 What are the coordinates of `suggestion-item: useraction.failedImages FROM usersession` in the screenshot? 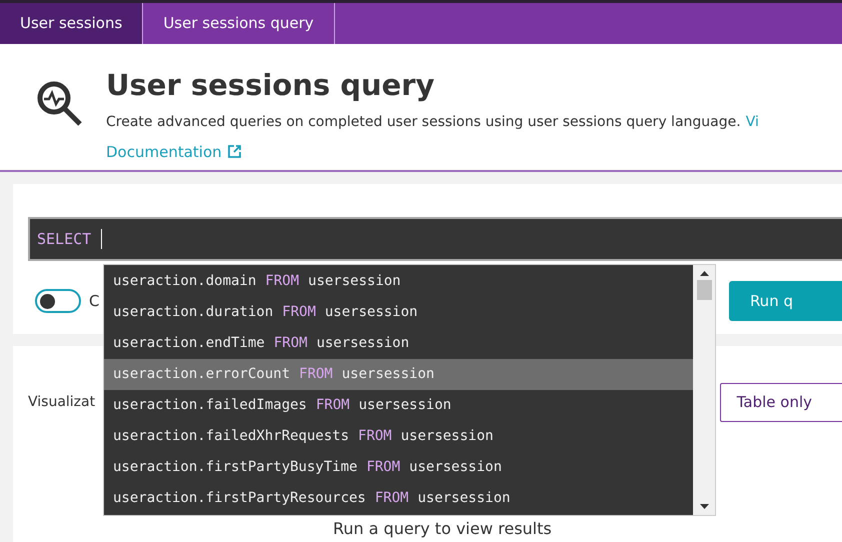 It's located at (398, 405).